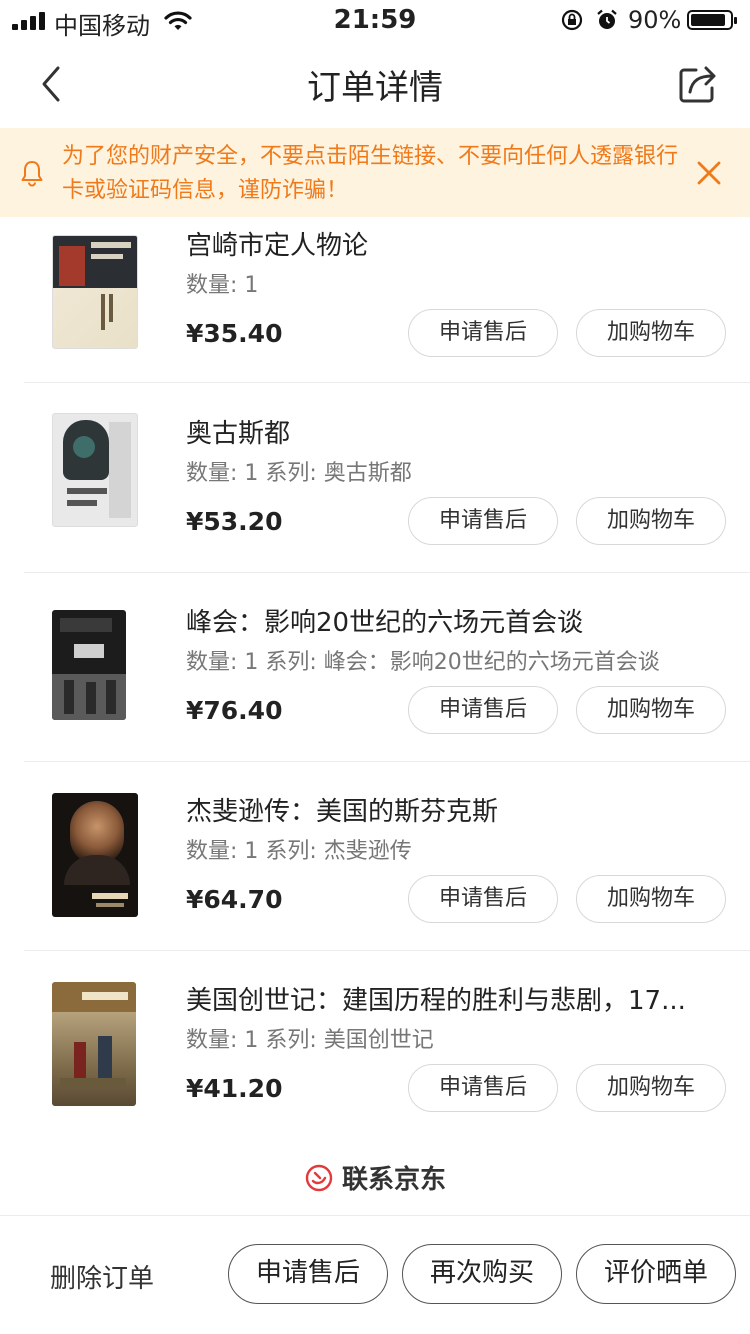 The height and width of the screenshot is (1334, 750). I want to click on close-icon, so click(709, 173).